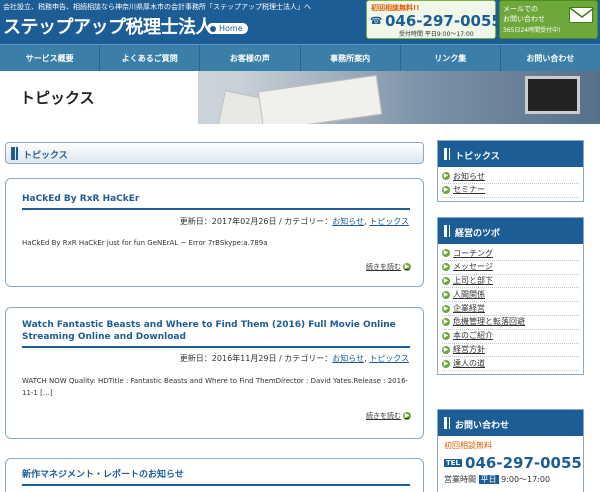 Image resolution: width=600 pixels, height=492 pixels. Describe the element at coordinates (510, 191) in the screenshot. I see `sidebar-item-seminar: ▶ セミナー` at that location.